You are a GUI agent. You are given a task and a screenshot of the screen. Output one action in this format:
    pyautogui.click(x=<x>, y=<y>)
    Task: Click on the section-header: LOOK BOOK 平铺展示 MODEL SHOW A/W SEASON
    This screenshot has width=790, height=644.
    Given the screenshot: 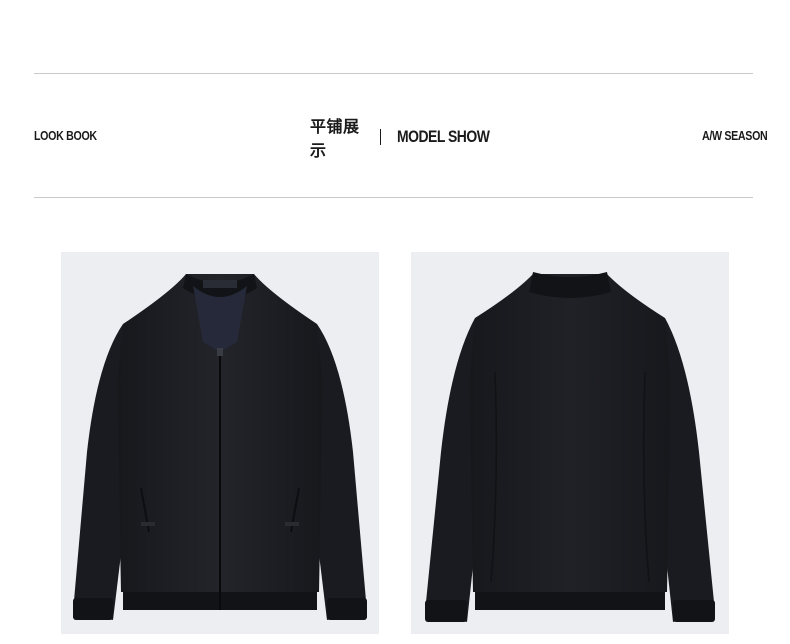 What is the action you would take?
    pyautogui.click(x=395, y=138)
    